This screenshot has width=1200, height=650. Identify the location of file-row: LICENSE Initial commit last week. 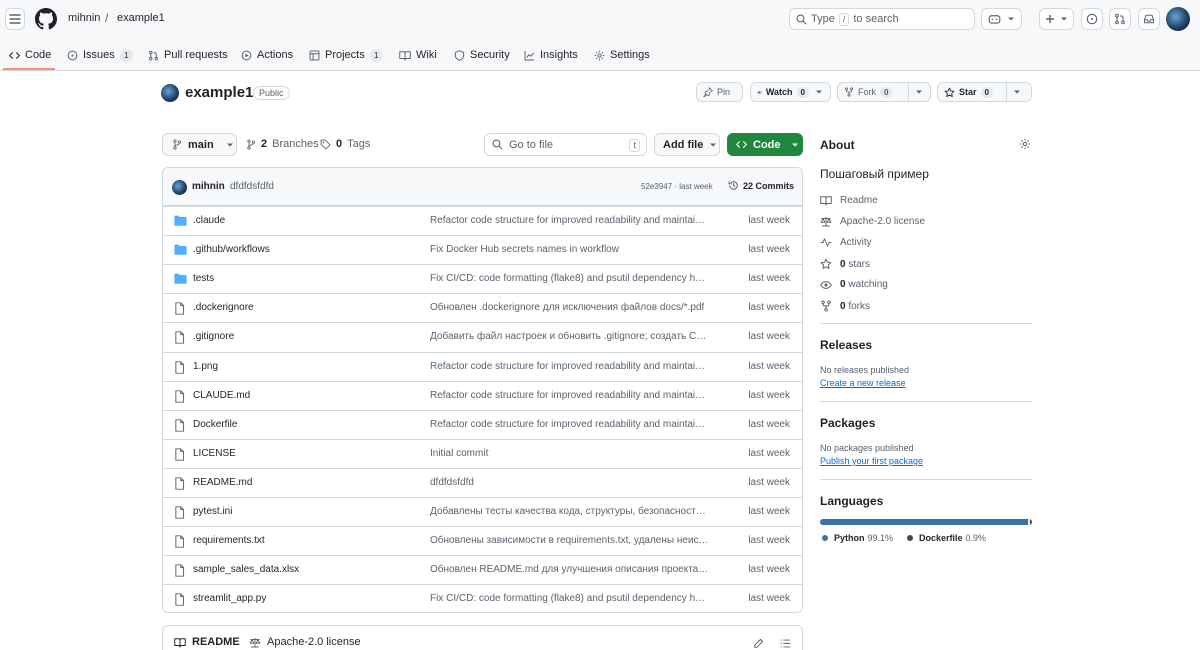
(482, 453).